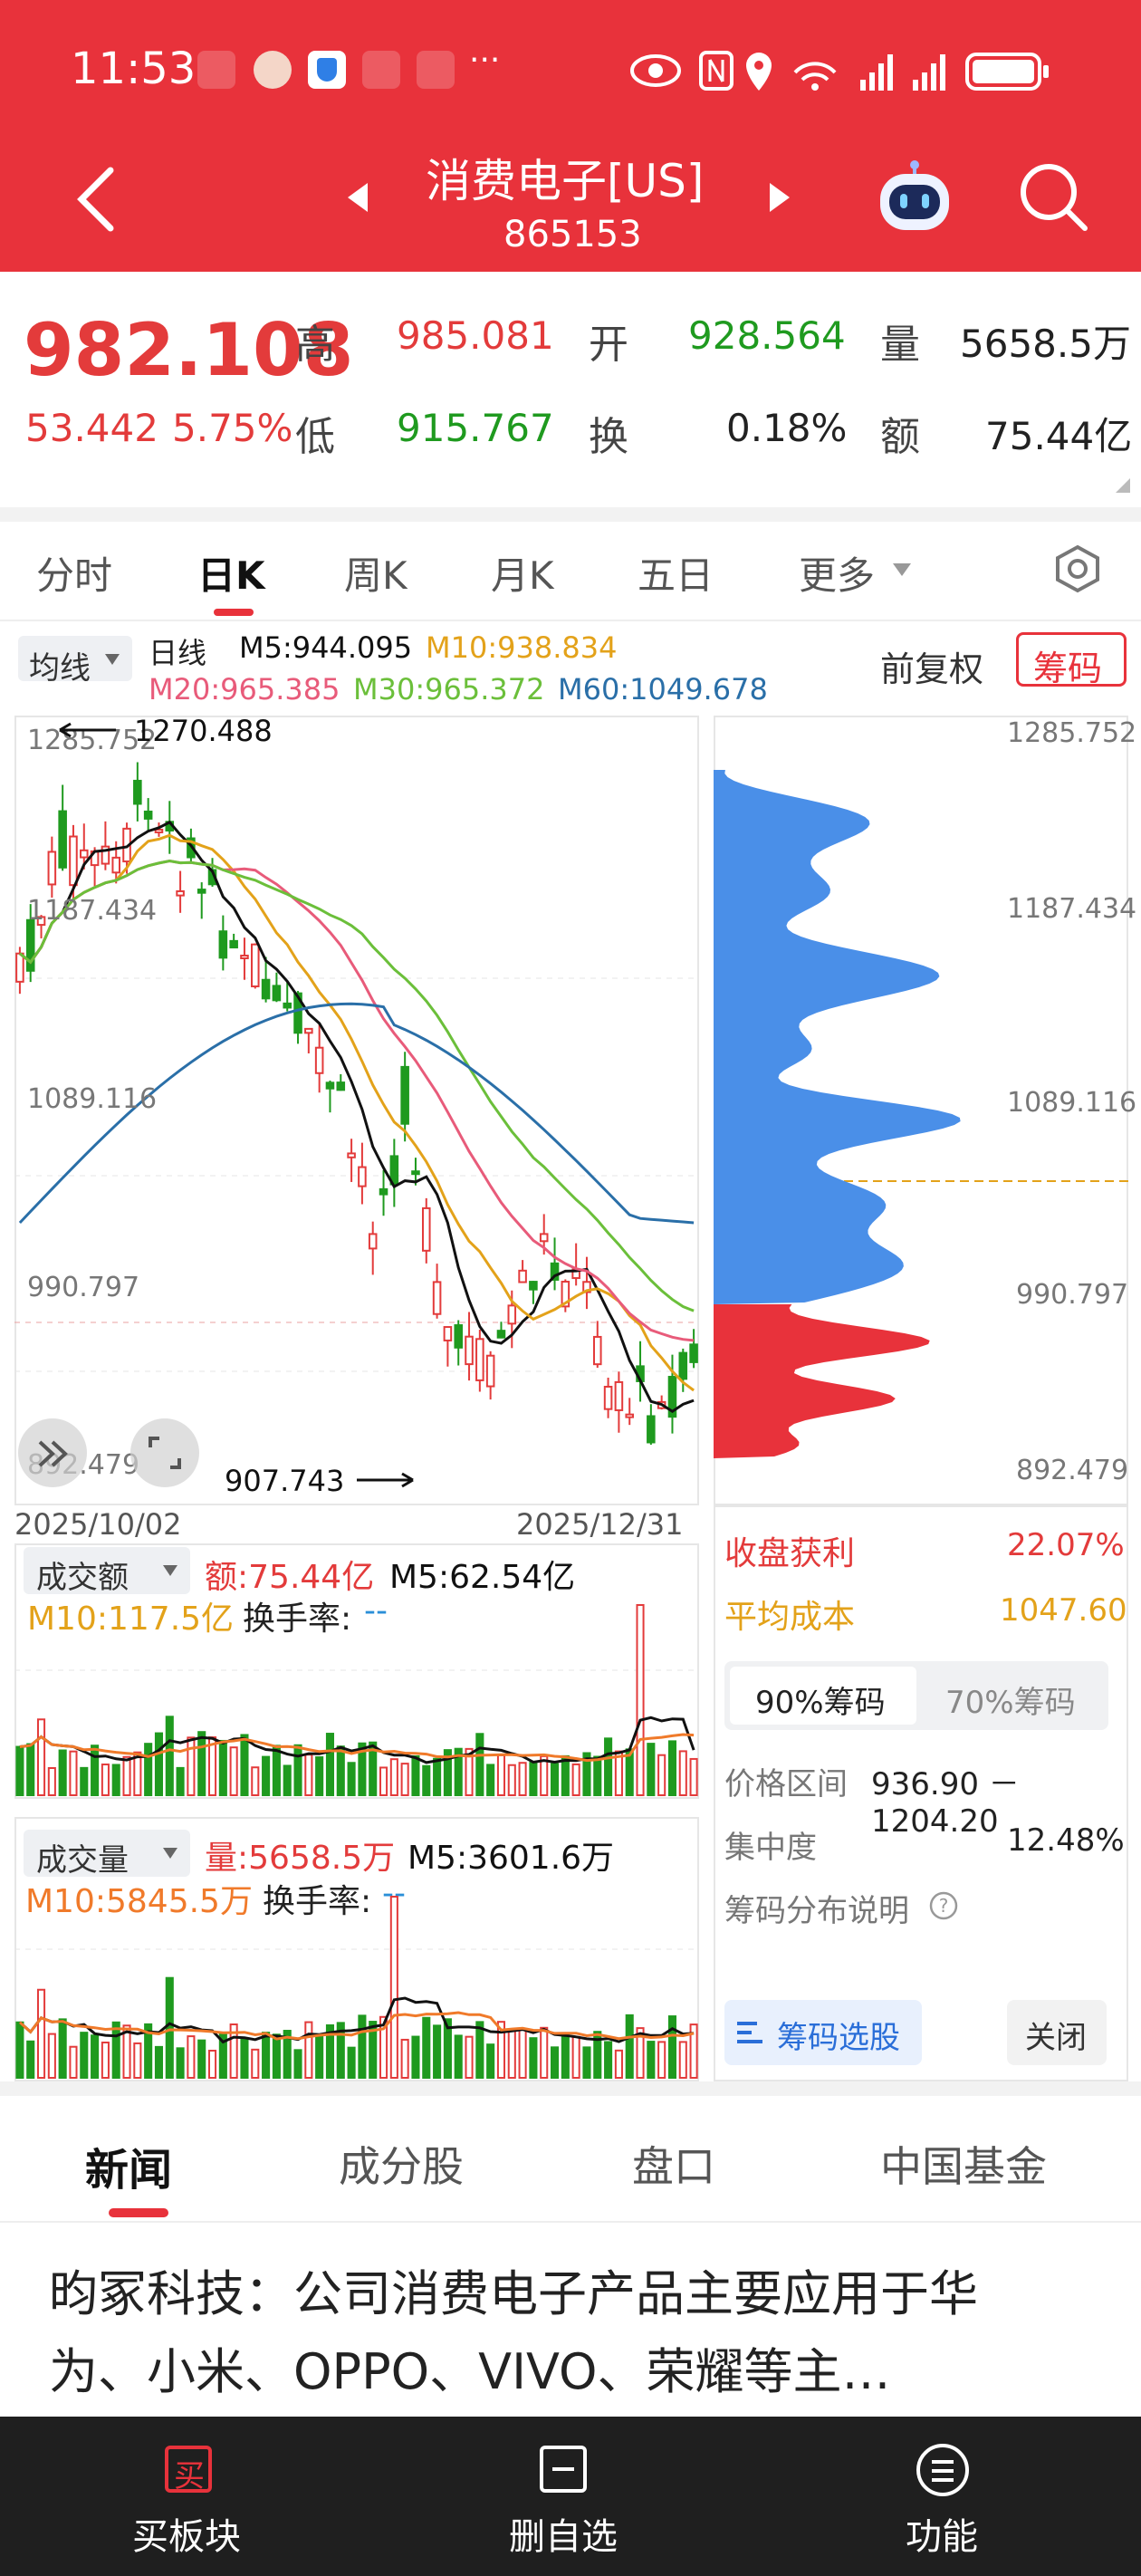 This screenshot has height=2576, width=1141. What do you see at coordinates (823, 2032) in the screenshot?
I see `chip-select-button: 筹码选股` at bounding box center [823, 2032].